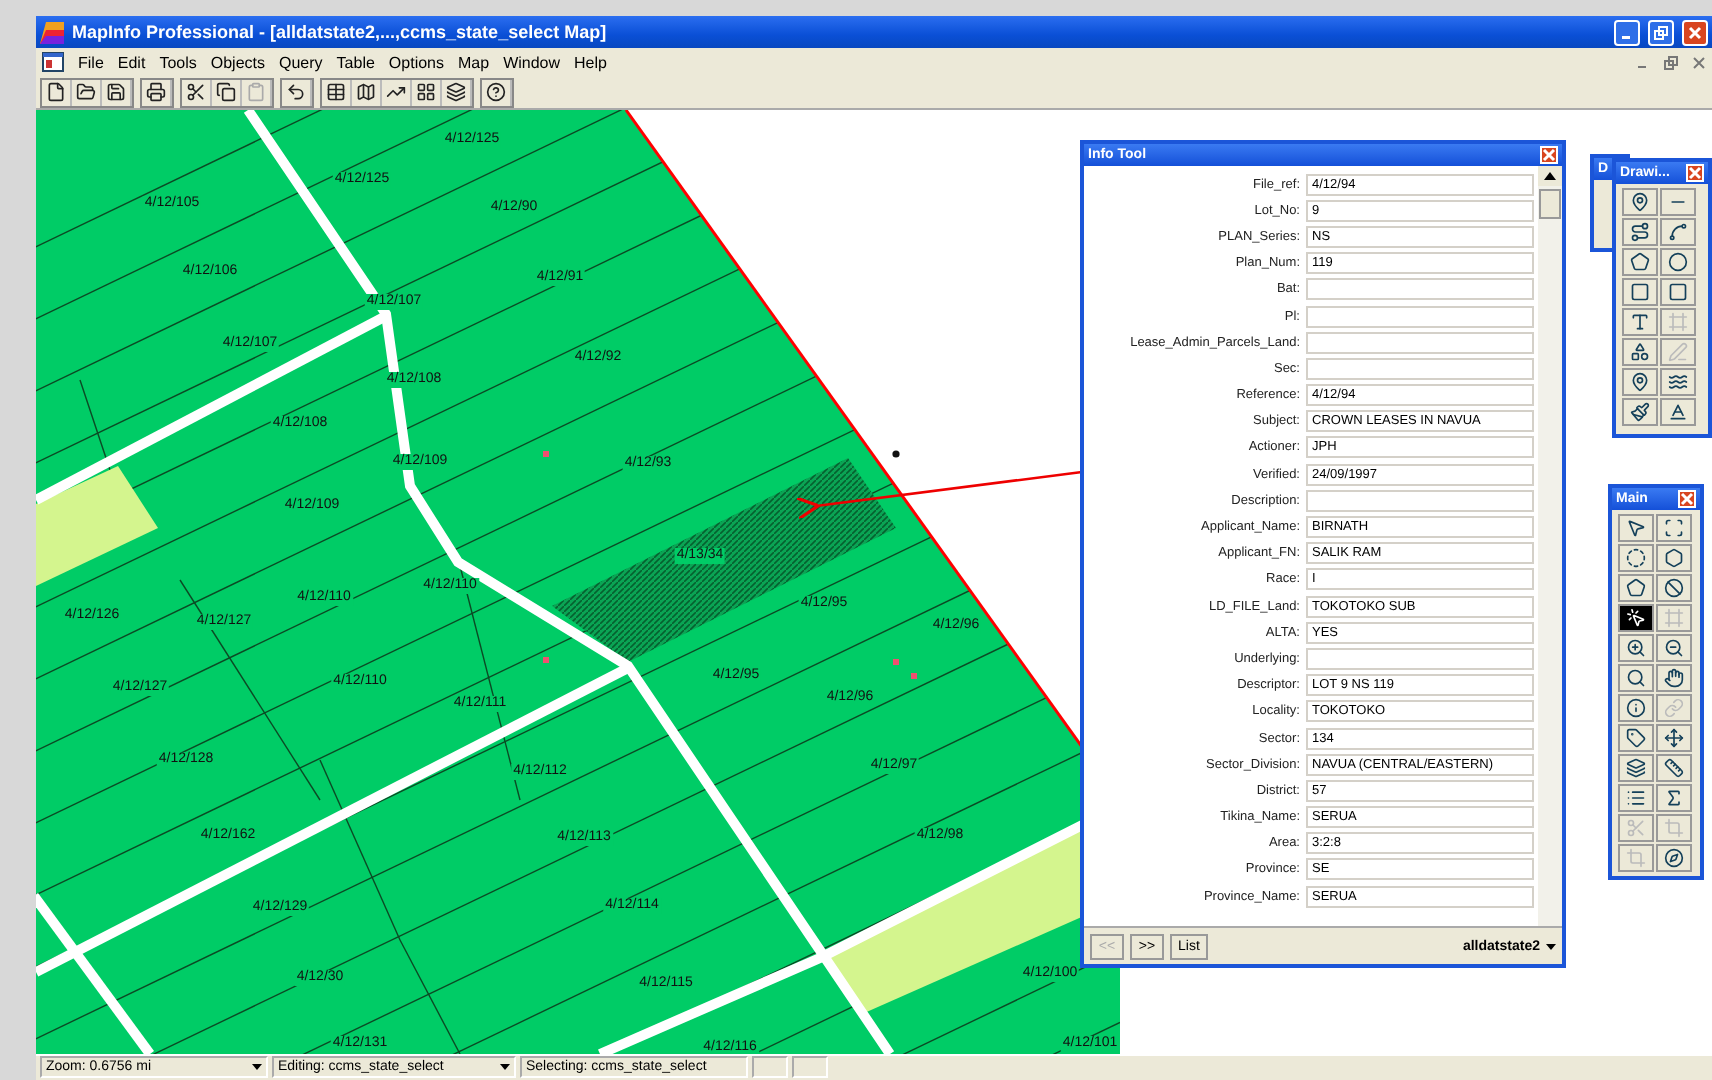 Image resolution: width=1712 pixels, height=1080 pixels. What do you see at coordinates (416, 62) in the screenshot?
I see `menu-item: Options` at bounding box center [416, 62].